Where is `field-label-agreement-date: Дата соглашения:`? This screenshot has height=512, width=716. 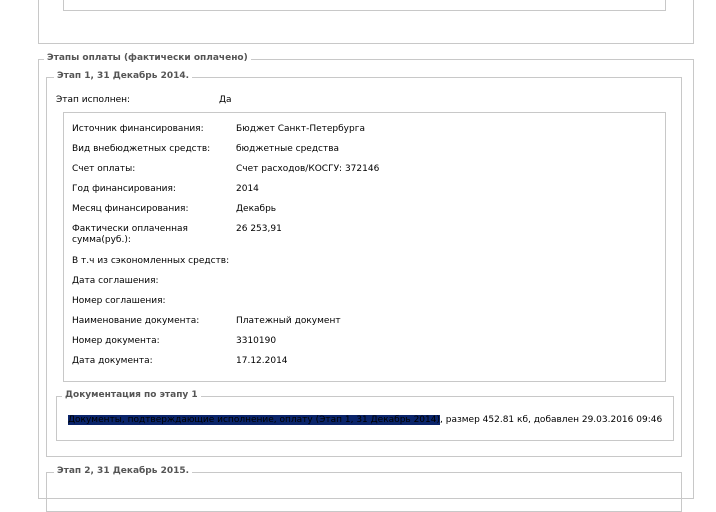 field-label-agreement-date: Дата соглашения: is located at coordinates (115, 281).